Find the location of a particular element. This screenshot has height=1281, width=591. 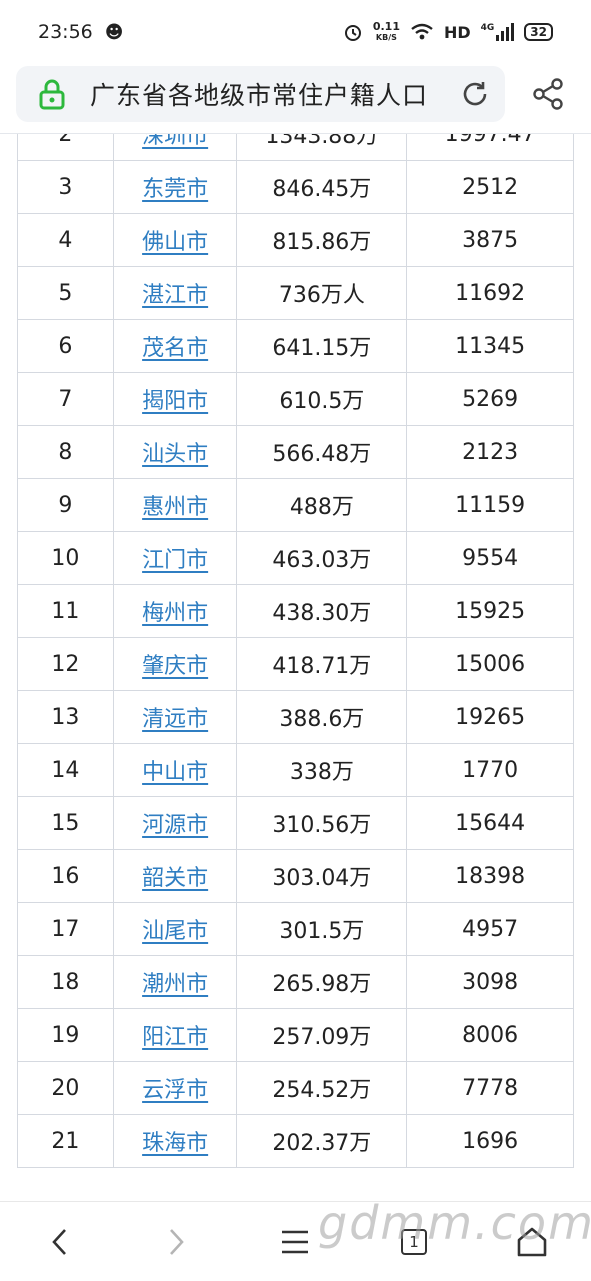

watermark: gdmm.com is located at coordinates (454, 1223).